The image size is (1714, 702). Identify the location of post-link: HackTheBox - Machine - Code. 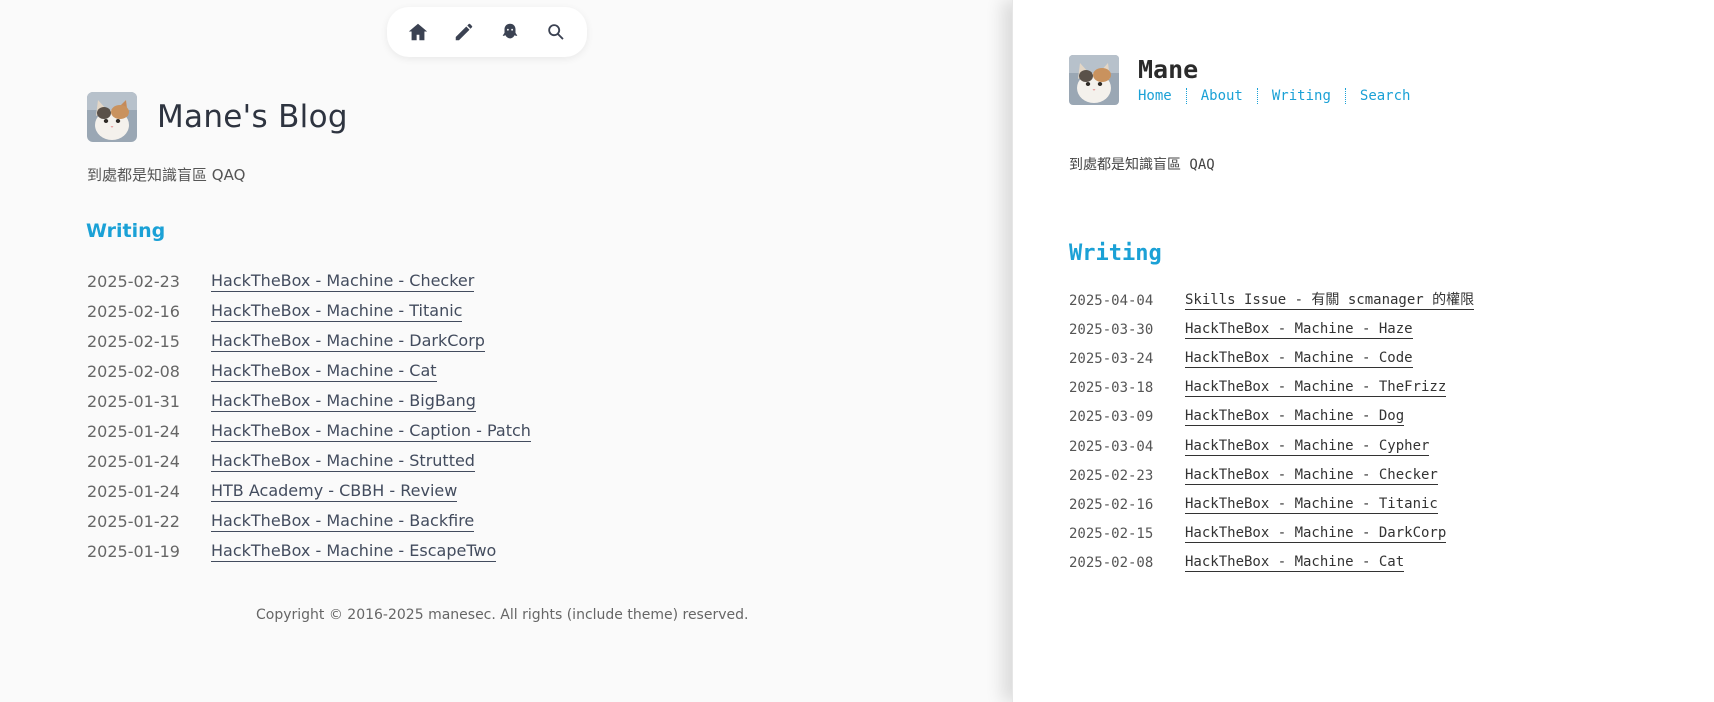
(1299, 359).